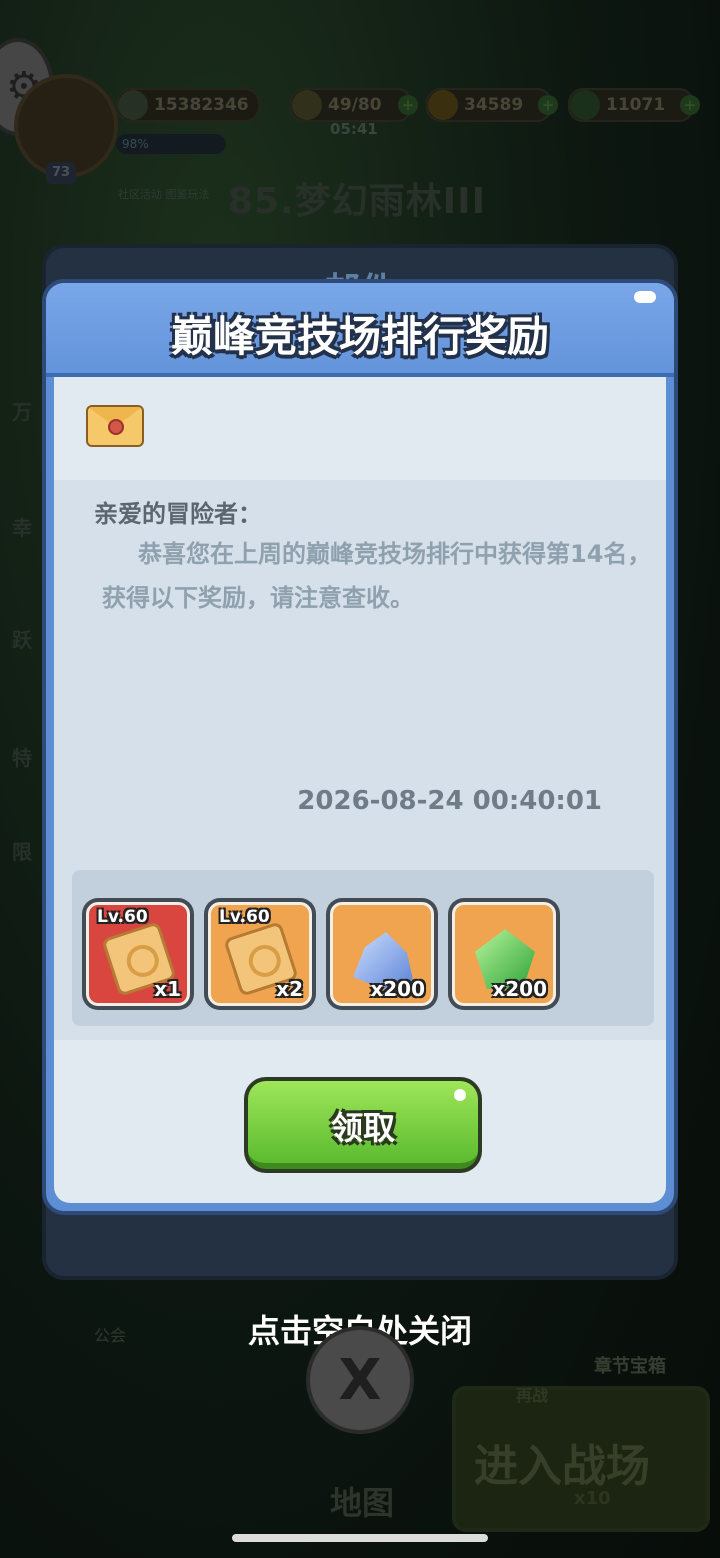  I want to click on close-icon: X, so click(360, 1380).